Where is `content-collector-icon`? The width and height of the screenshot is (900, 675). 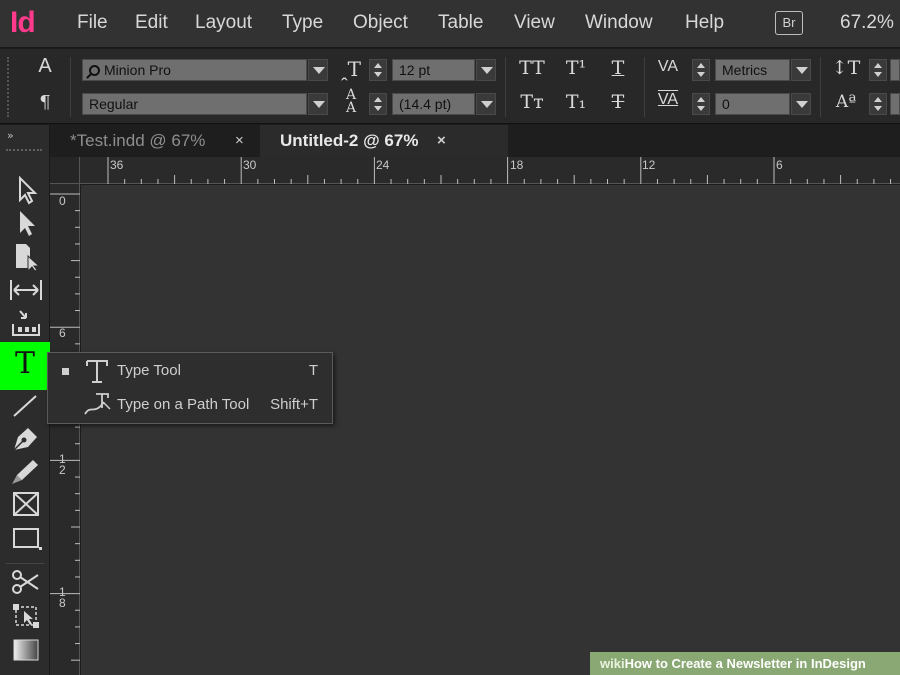
content-collector-icon is located at coordinates (26, 323).